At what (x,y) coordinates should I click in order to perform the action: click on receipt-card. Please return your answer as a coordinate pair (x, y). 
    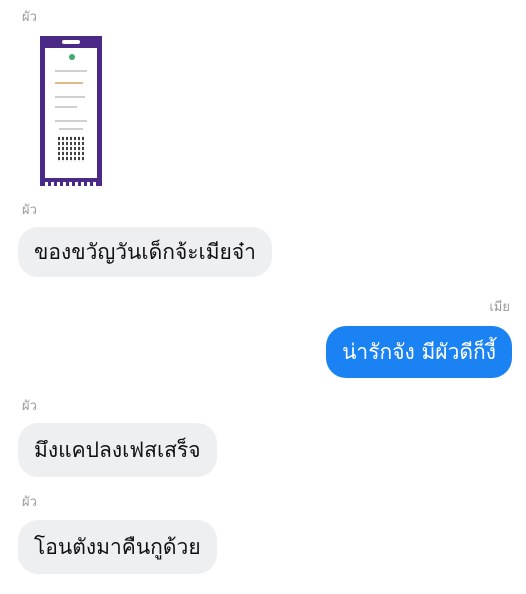
    Looking at the image, I should click on (71, 113).